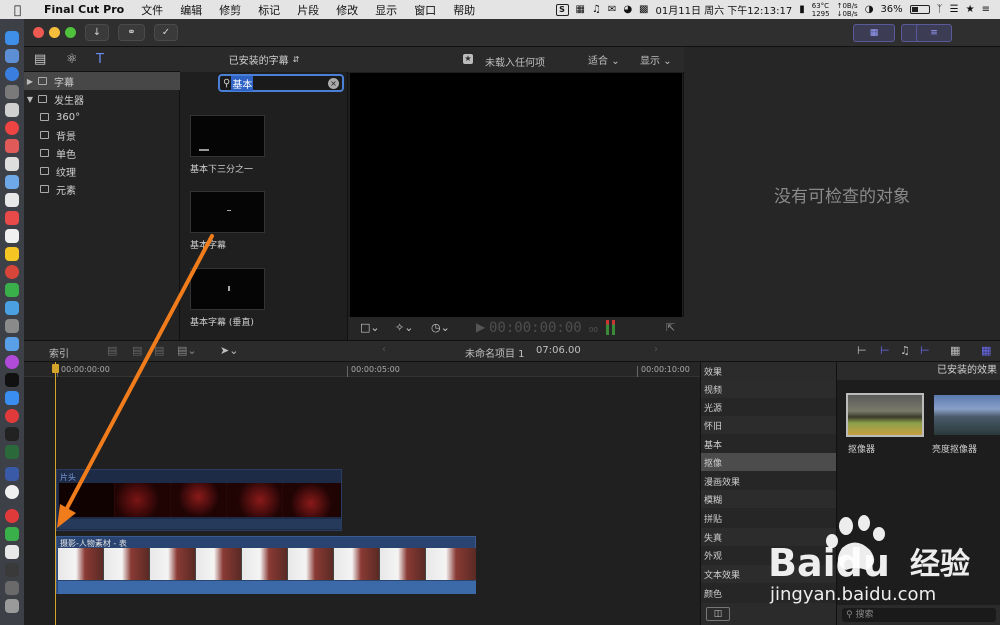  Describe the element at coordinates (12, 416) in the screenshot. I see `dock-vivaldi-icon` at that location.